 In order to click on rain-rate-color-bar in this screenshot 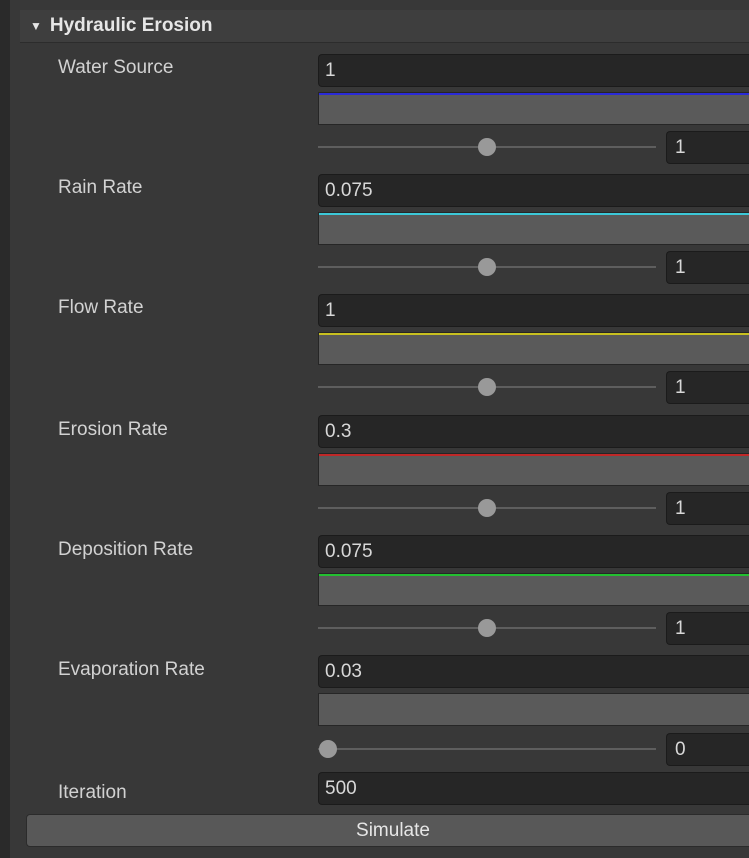, I will do `click(533, 228)`.